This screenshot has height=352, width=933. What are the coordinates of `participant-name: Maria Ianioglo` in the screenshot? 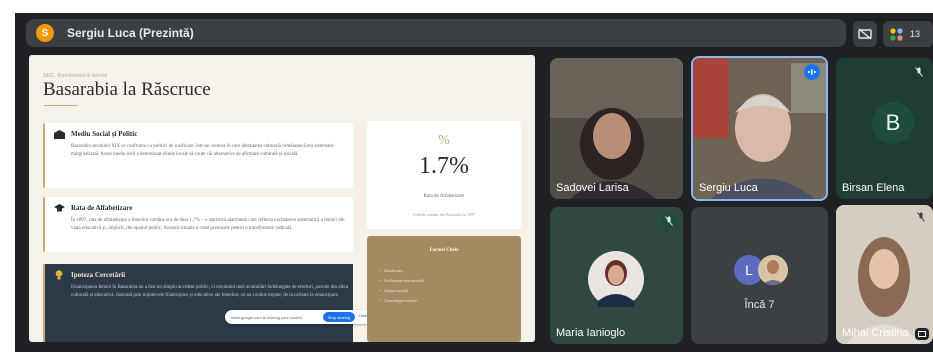 It's located at (591, 333).